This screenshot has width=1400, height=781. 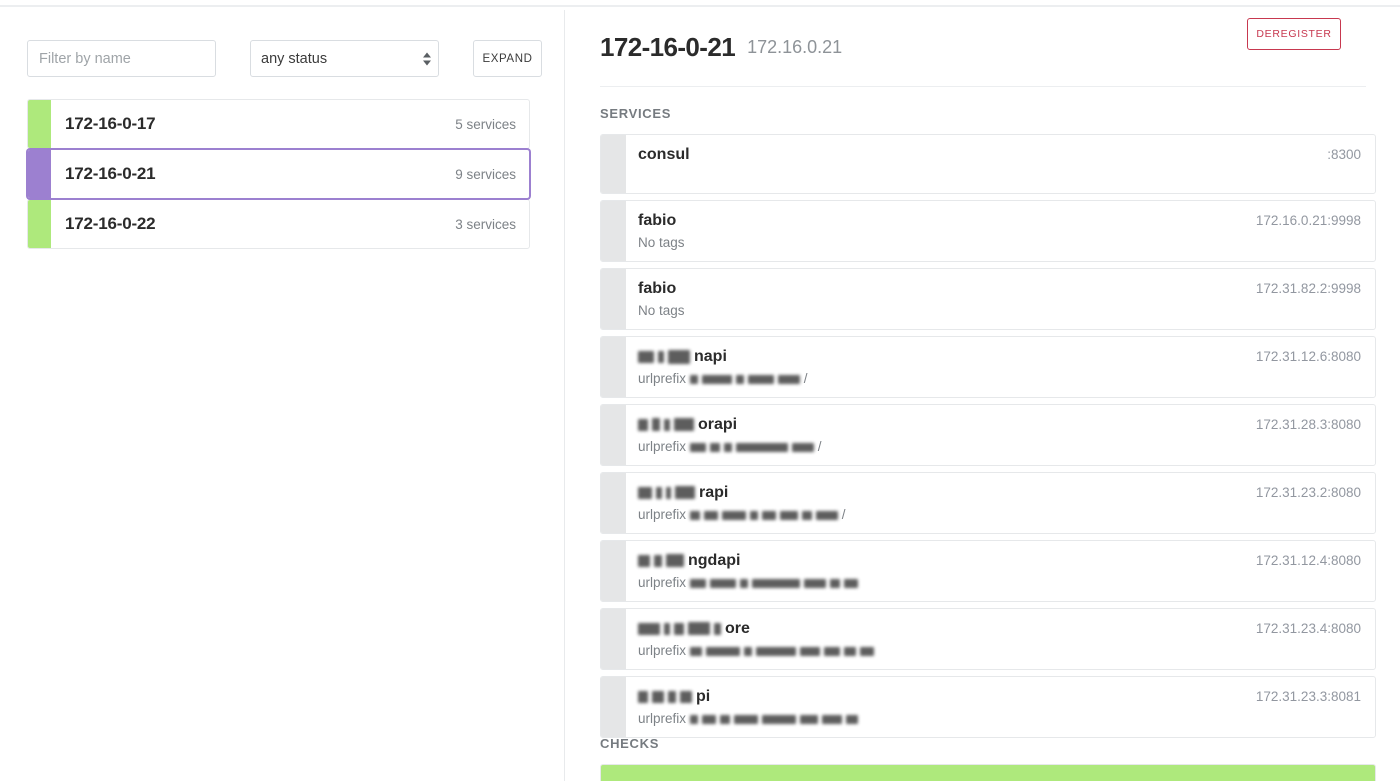 I want to click on service-row: consul:8300, so click(x=988, y=164).